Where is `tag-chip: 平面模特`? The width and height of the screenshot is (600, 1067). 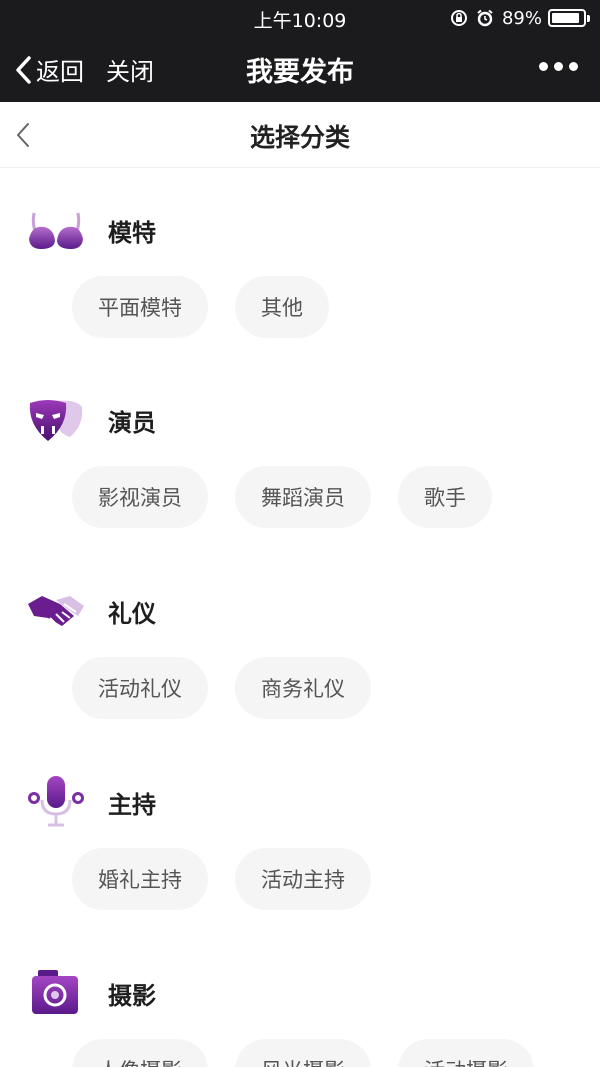 tag-chip: 平面模特 is located at coordinates (140, 307).